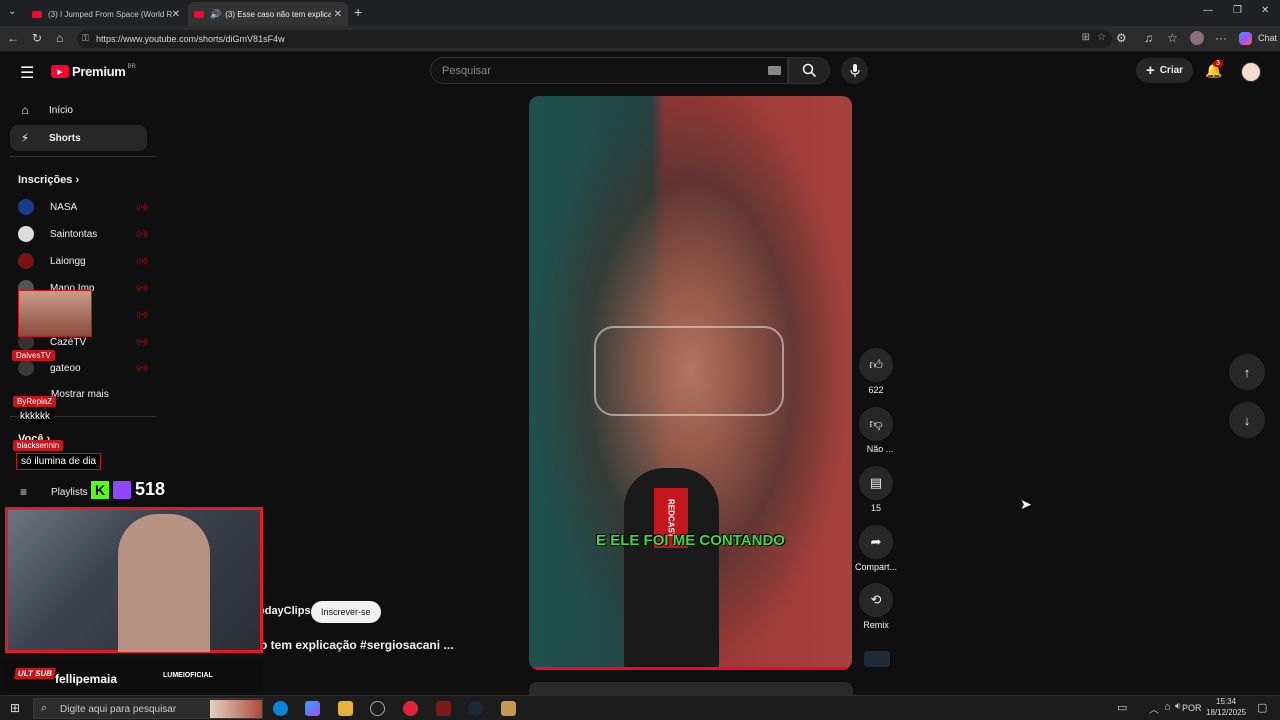  I want to click on chat-message: kkkkkk, so click(35, 416).